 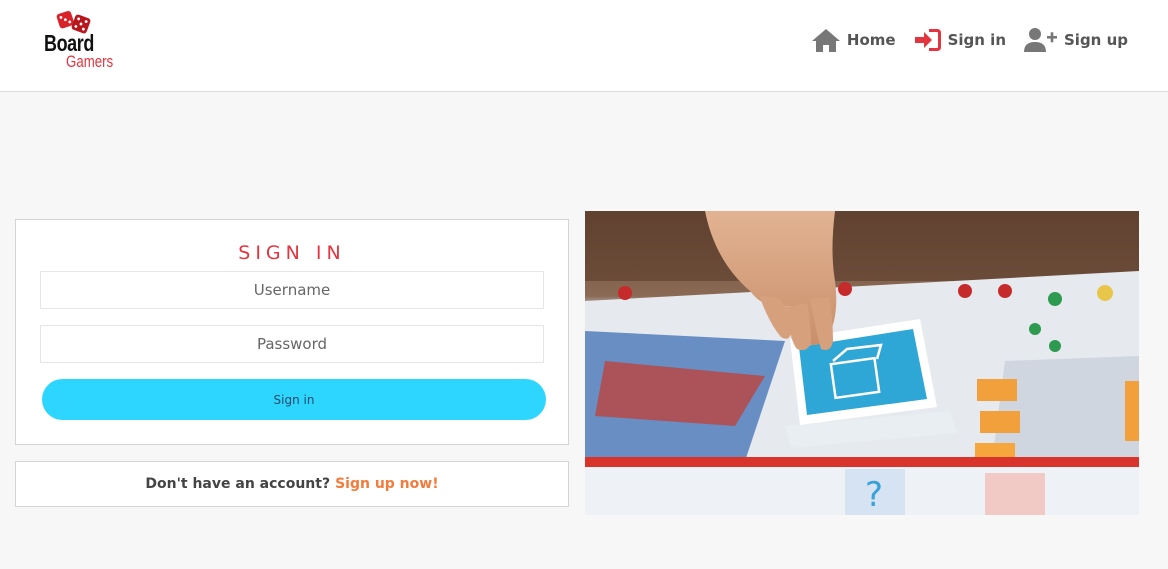 I want to click on sign-in-button: Sign in, so click(x=294, y=399).